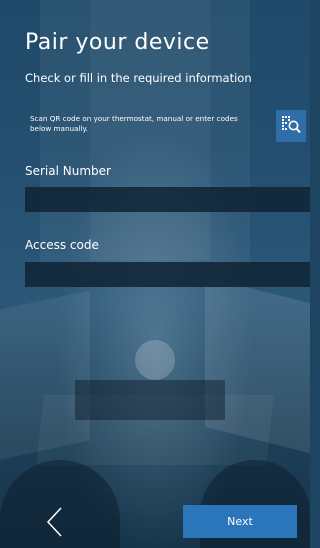 This screenshot has width=320, height=548. I want to click on back-button, so click(55, 522).